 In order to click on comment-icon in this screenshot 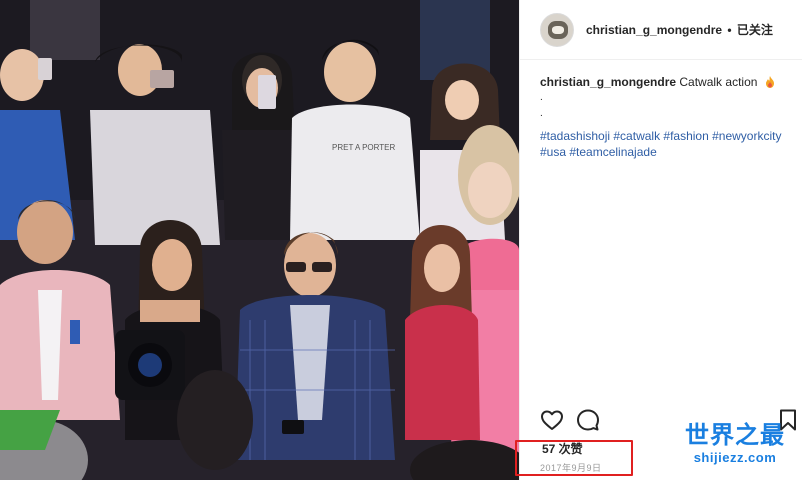, I will do `click(588, 420)`.